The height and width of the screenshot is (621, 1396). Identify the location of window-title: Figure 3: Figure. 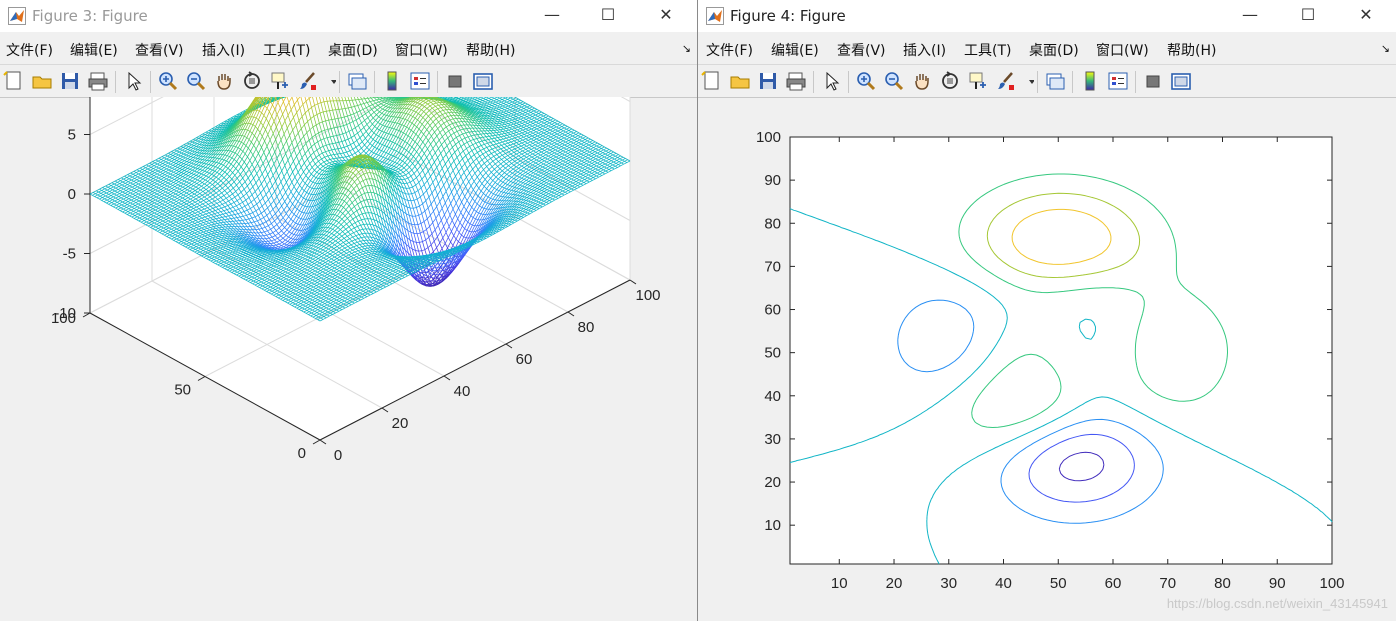
(90, 16).